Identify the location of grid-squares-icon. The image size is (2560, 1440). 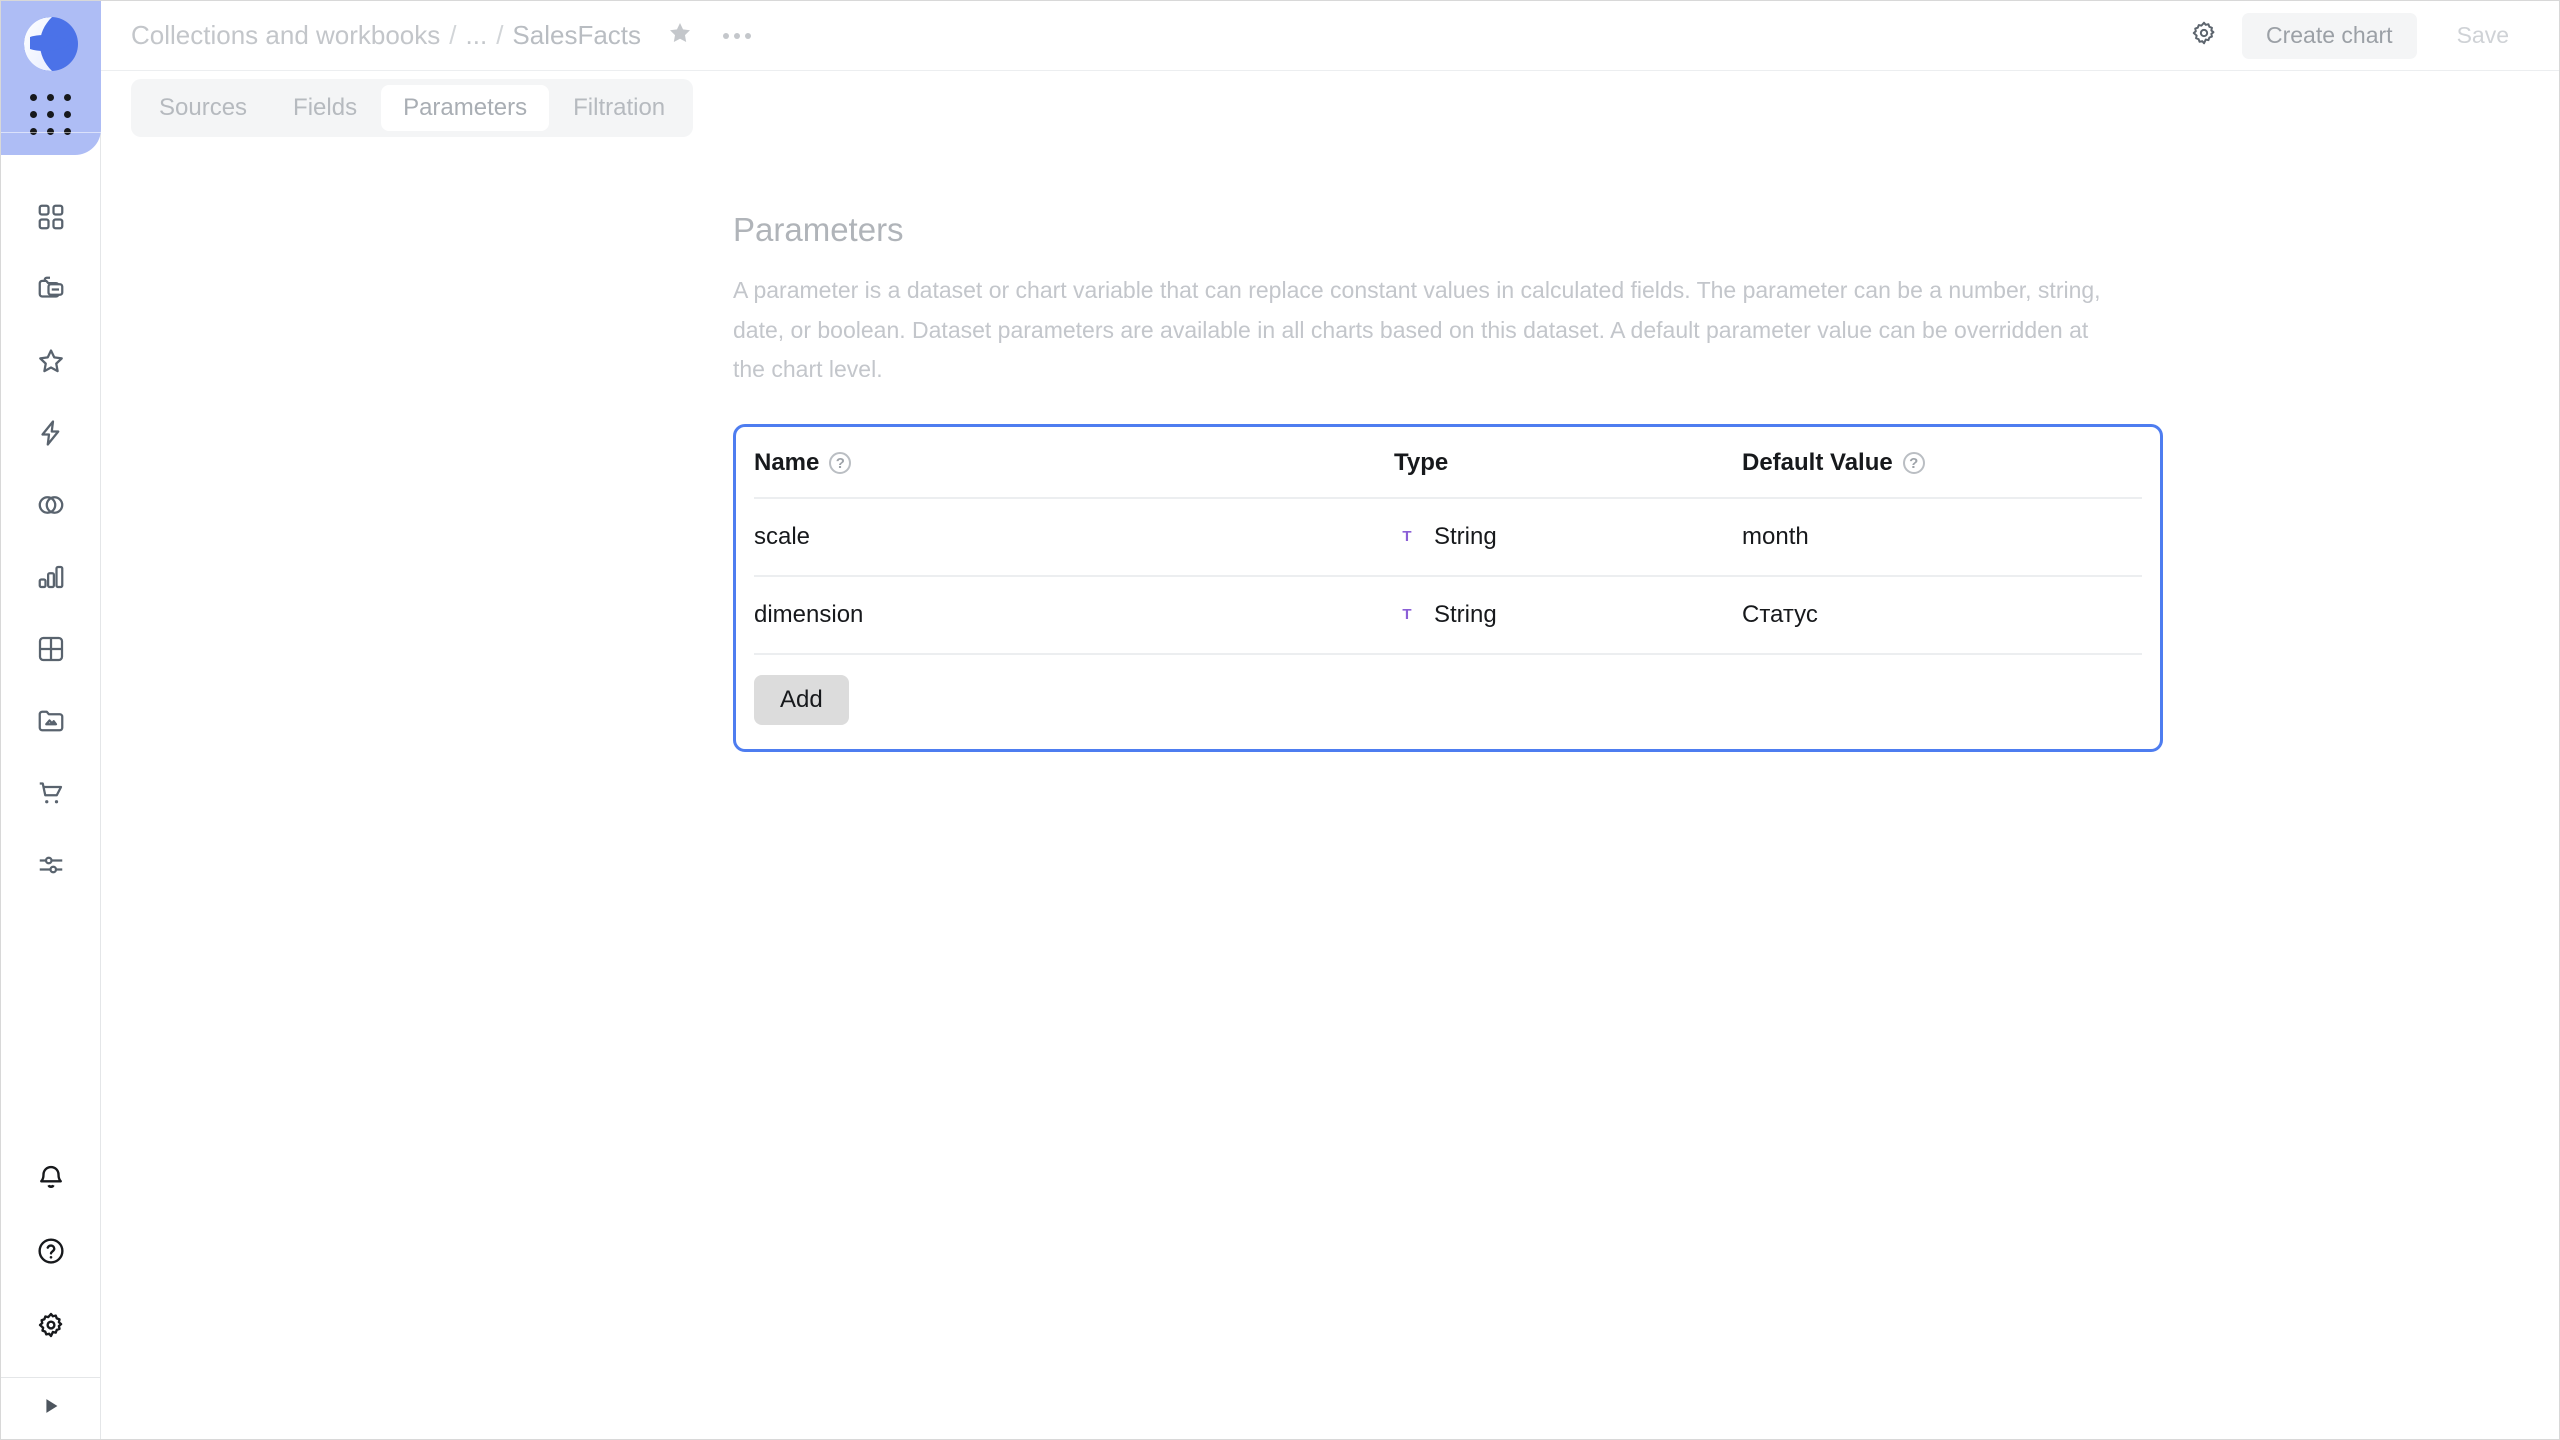
(51, 217).